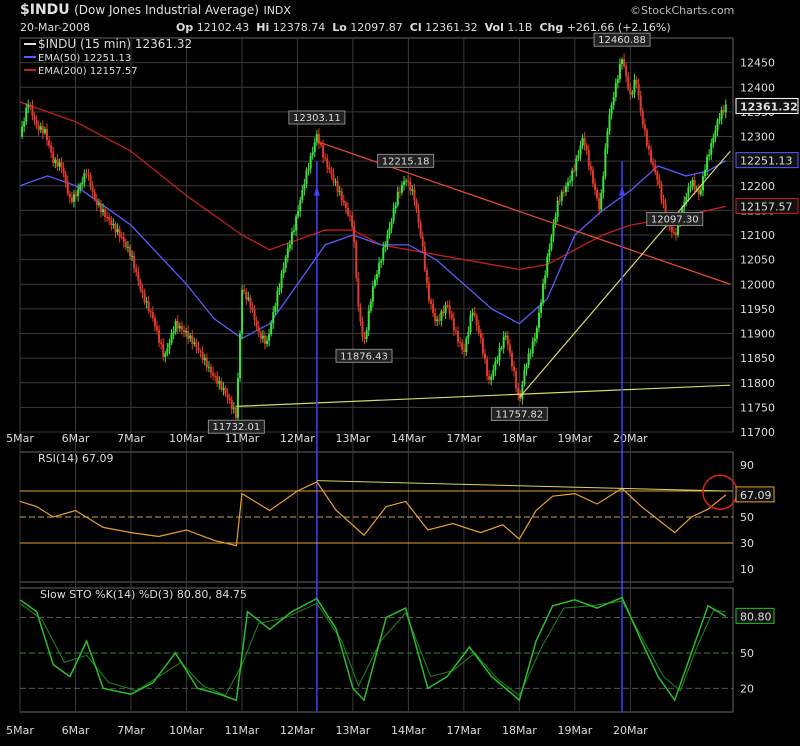 This screenshot has height=746, width=800. What do you see at coordinates (756, 495) in the screenshot?
I see `rsi-value-label: 67.09` at bounding box center [756, 495].